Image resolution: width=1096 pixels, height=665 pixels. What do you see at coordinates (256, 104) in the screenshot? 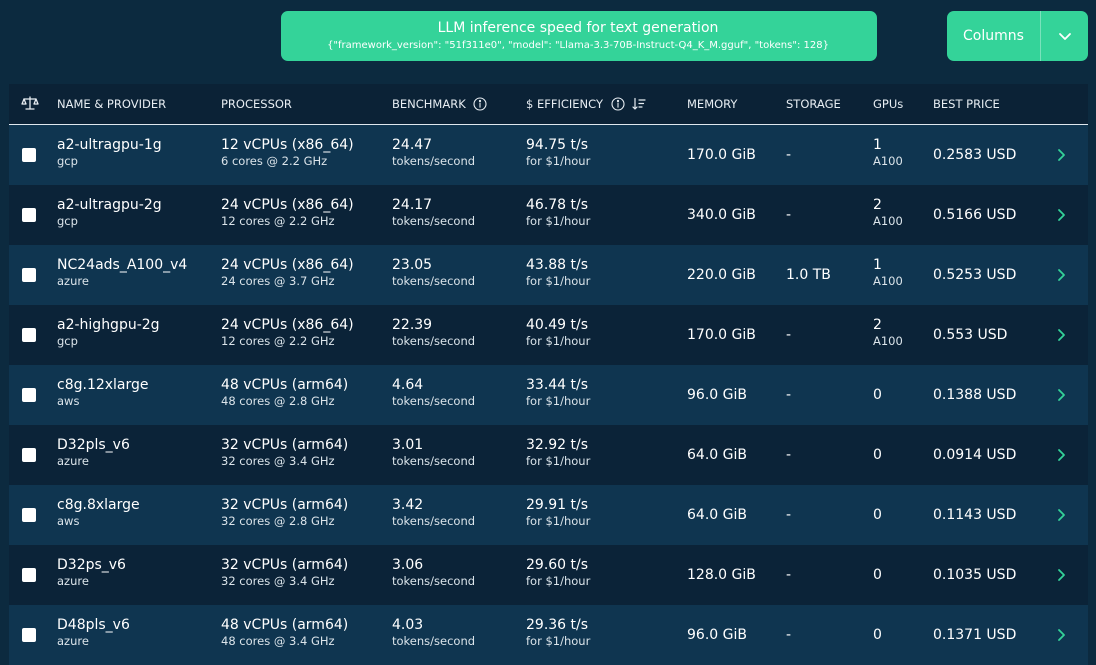
I see `header-processor: PROCESSOR` at bounding box center [256, 104].